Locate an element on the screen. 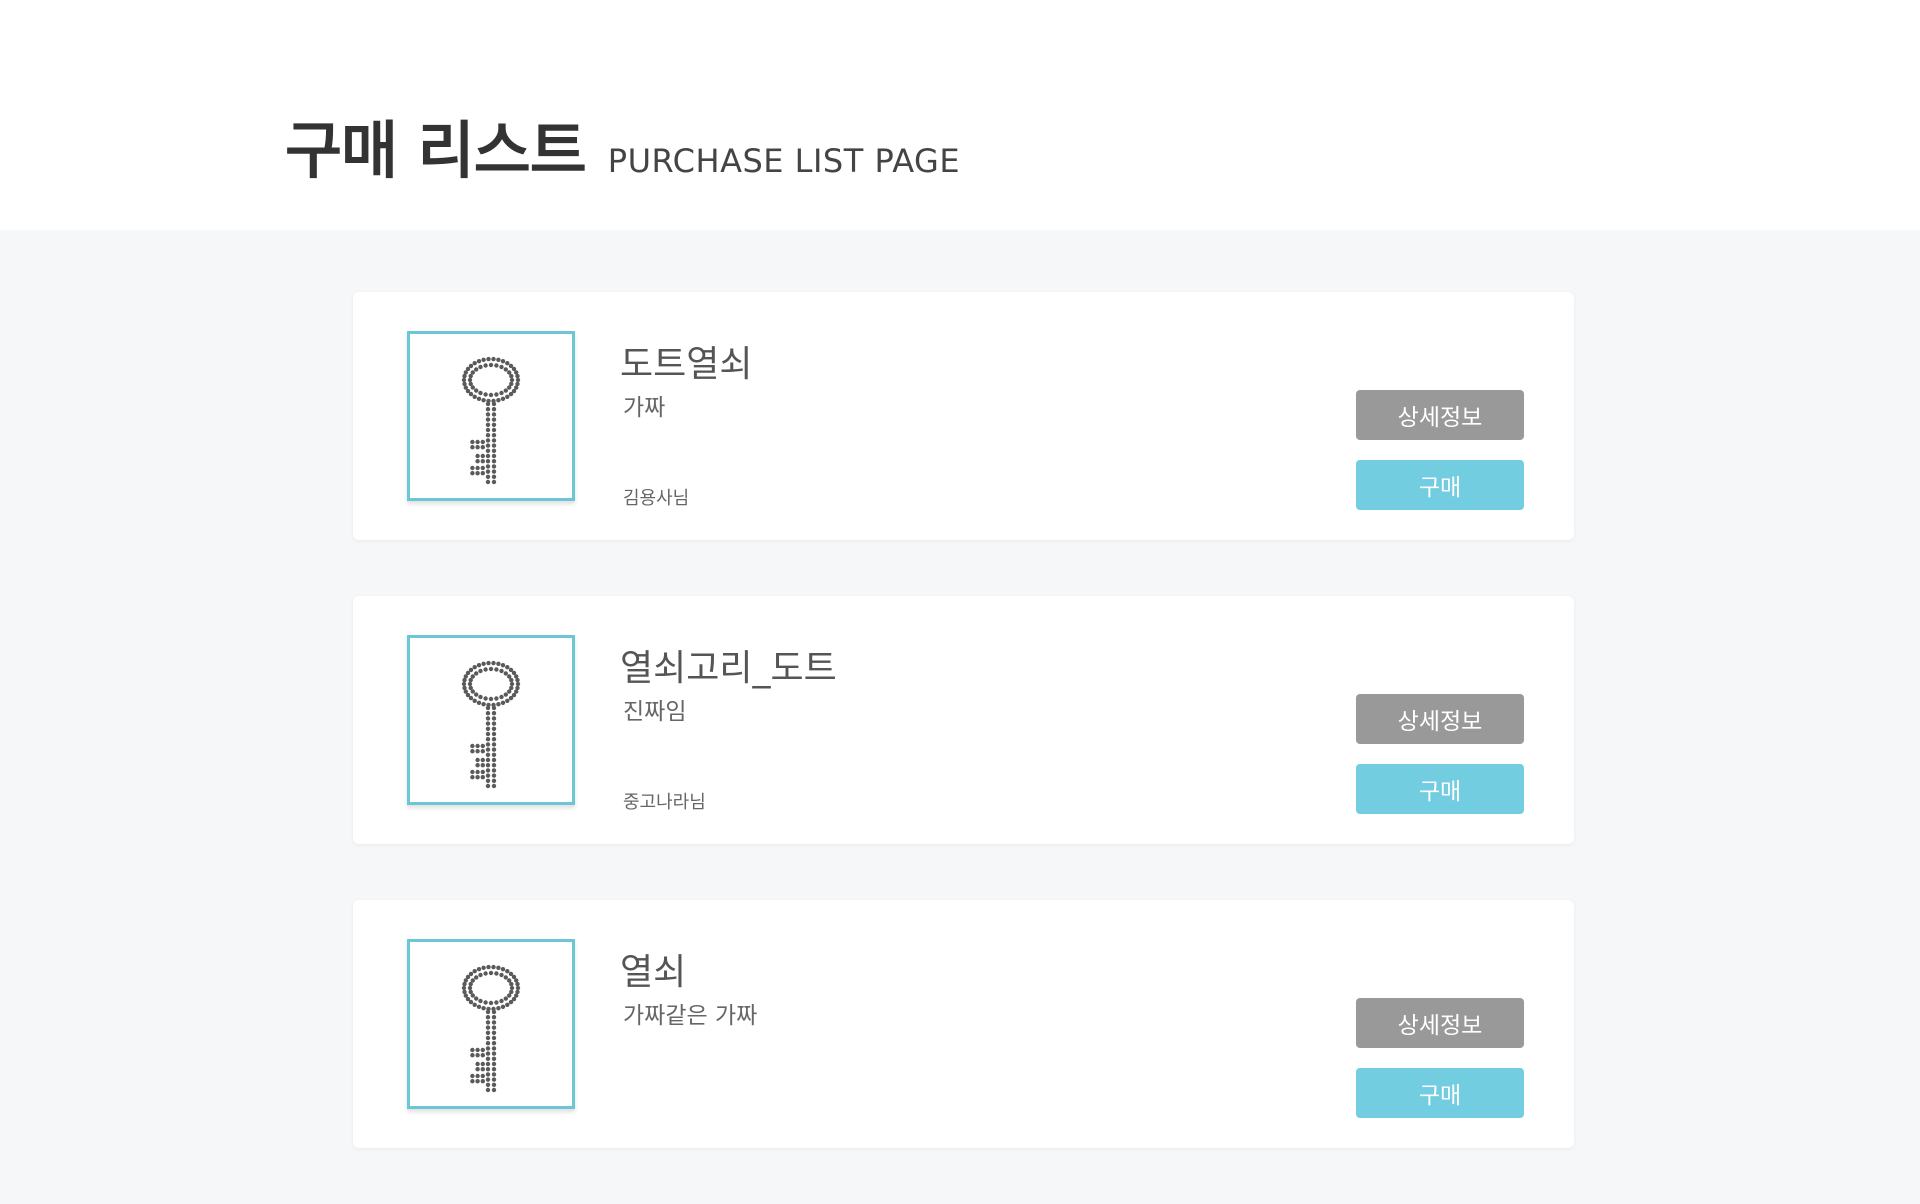  seller-name: 김용사님 is located at coordinates (656, 498).